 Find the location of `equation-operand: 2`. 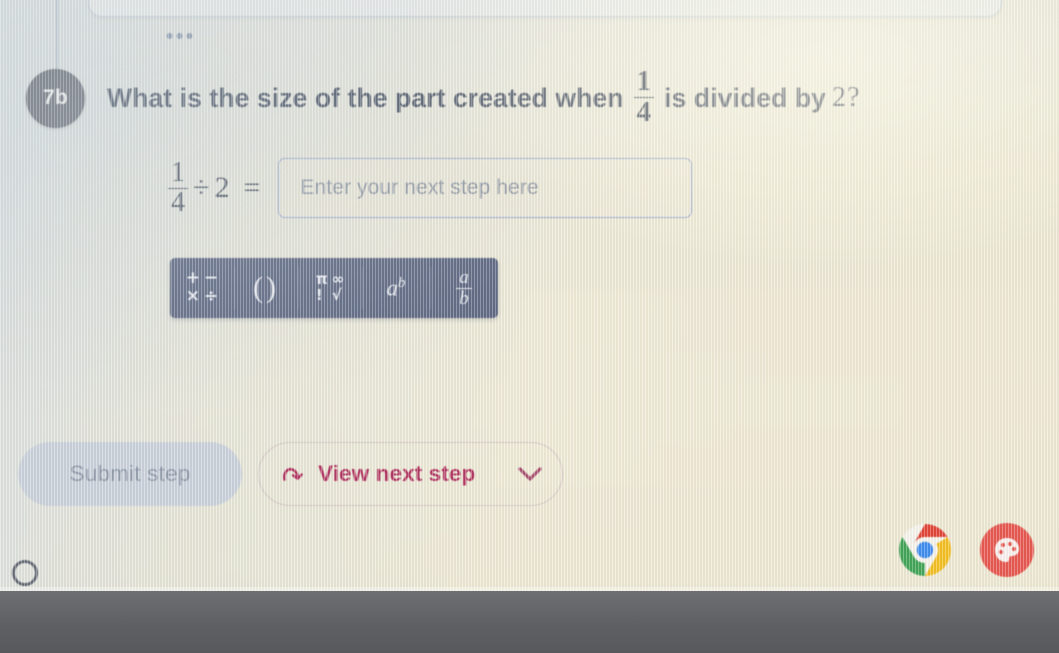

equation-operand: 2 is located at coordinates (222, 187).